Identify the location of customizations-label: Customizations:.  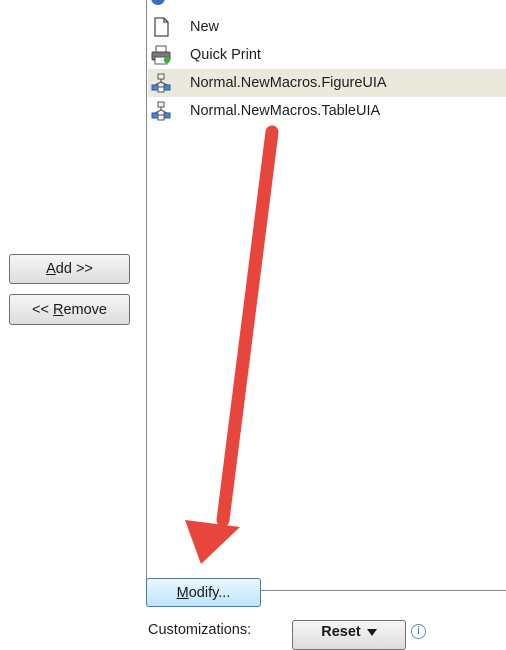
(200, 630).